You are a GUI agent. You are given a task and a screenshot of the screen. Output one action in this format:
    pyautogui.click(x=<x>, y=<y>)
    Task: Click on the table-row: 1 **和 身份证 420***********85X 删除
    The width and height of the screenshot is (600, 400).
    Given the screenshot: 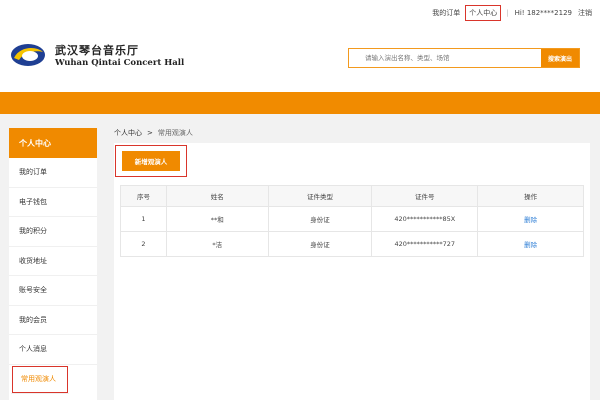 What is the action you would take?
    pyautogui.click(x=352, y=219)
    